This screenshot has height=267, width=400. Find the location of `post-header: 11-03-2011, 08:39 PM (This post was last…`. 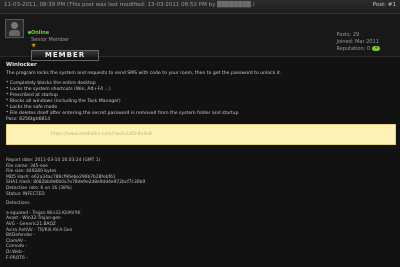

post-header: 11-03-2011, 08:39 PM (This post was last… is located at coordinates (200, 7).